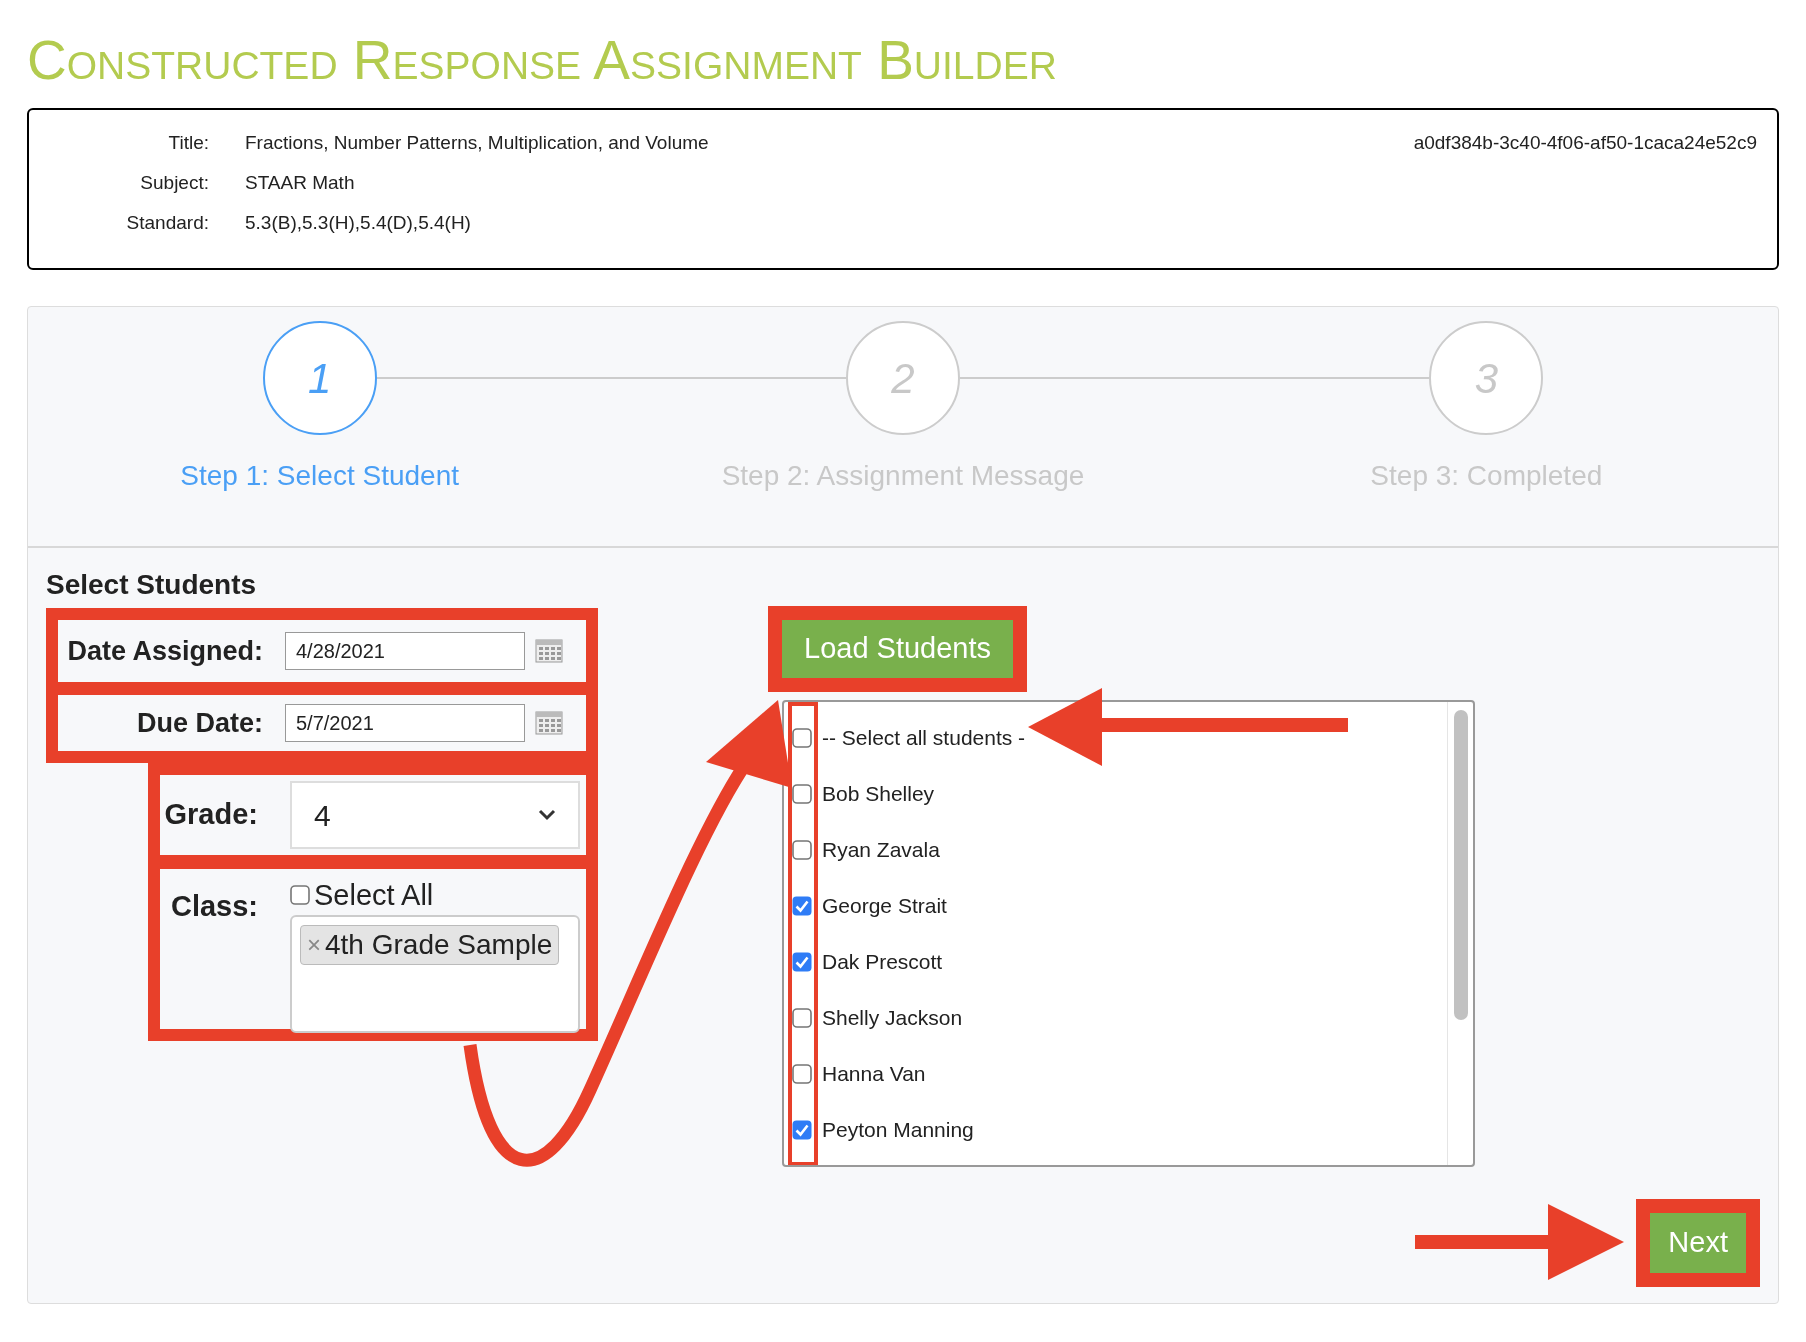 The height and width of the screenshot is (1342, 1806). I want to click on student-name: -- Select all students -, so click(924, 738).